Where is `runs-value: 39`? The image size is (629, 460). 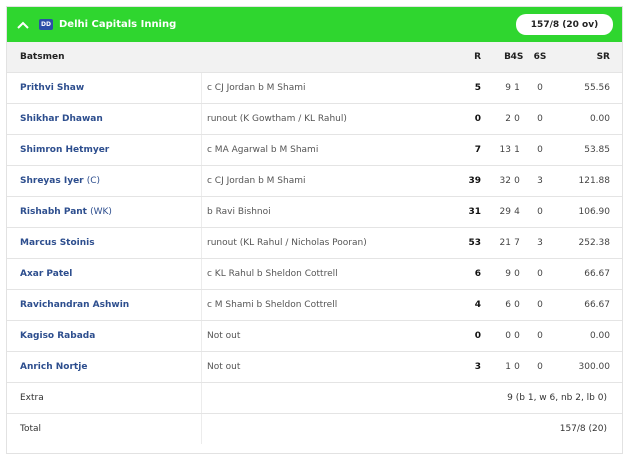
runs-value: 39 is located at coordinates (474, 181).